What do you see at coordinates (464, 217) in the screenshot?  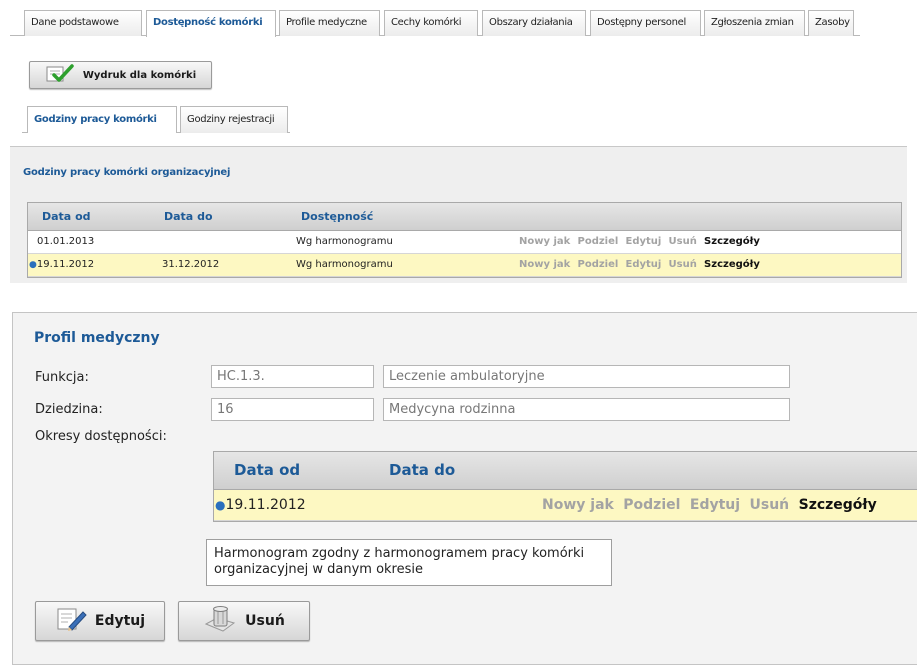 I see `table-header: Data od Data do Dostępność` at bounding box center [464, 217].